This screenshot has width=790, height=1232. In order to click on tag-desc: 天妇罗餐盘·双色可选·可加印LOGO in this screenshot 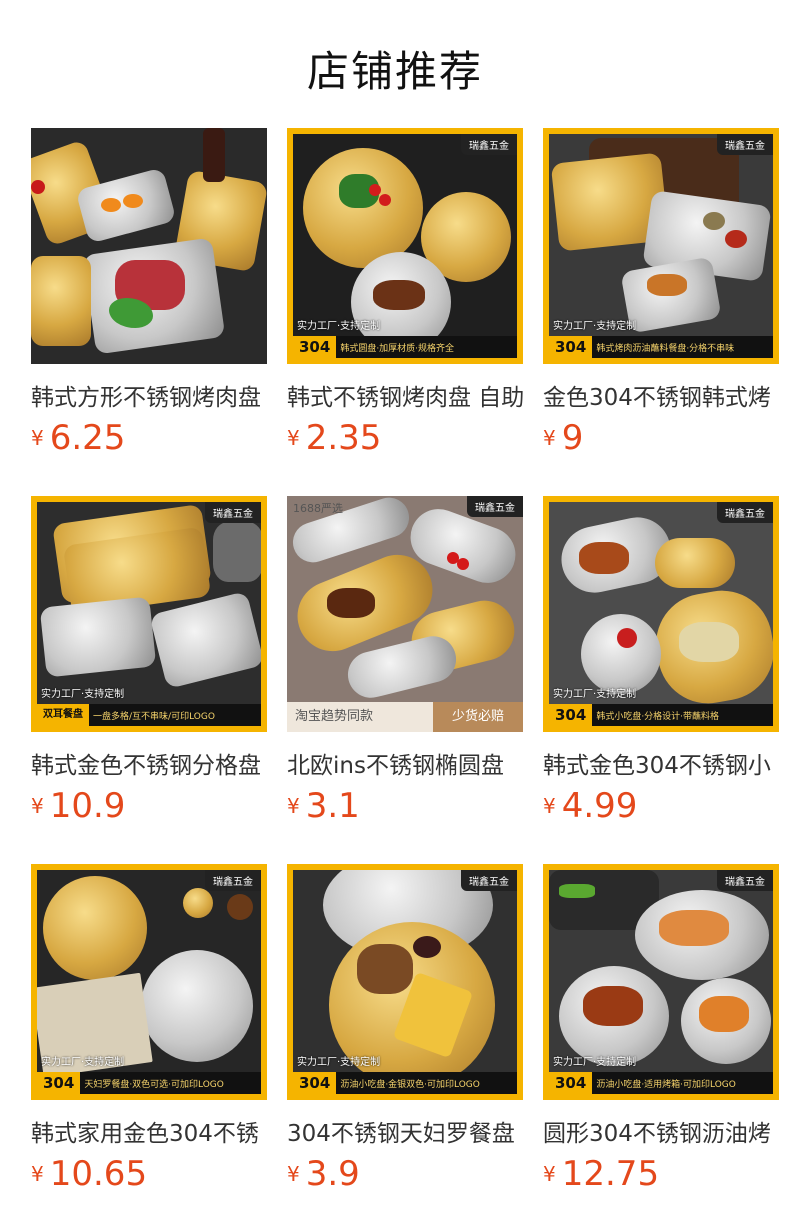, I will do `click(154, 1084)`.